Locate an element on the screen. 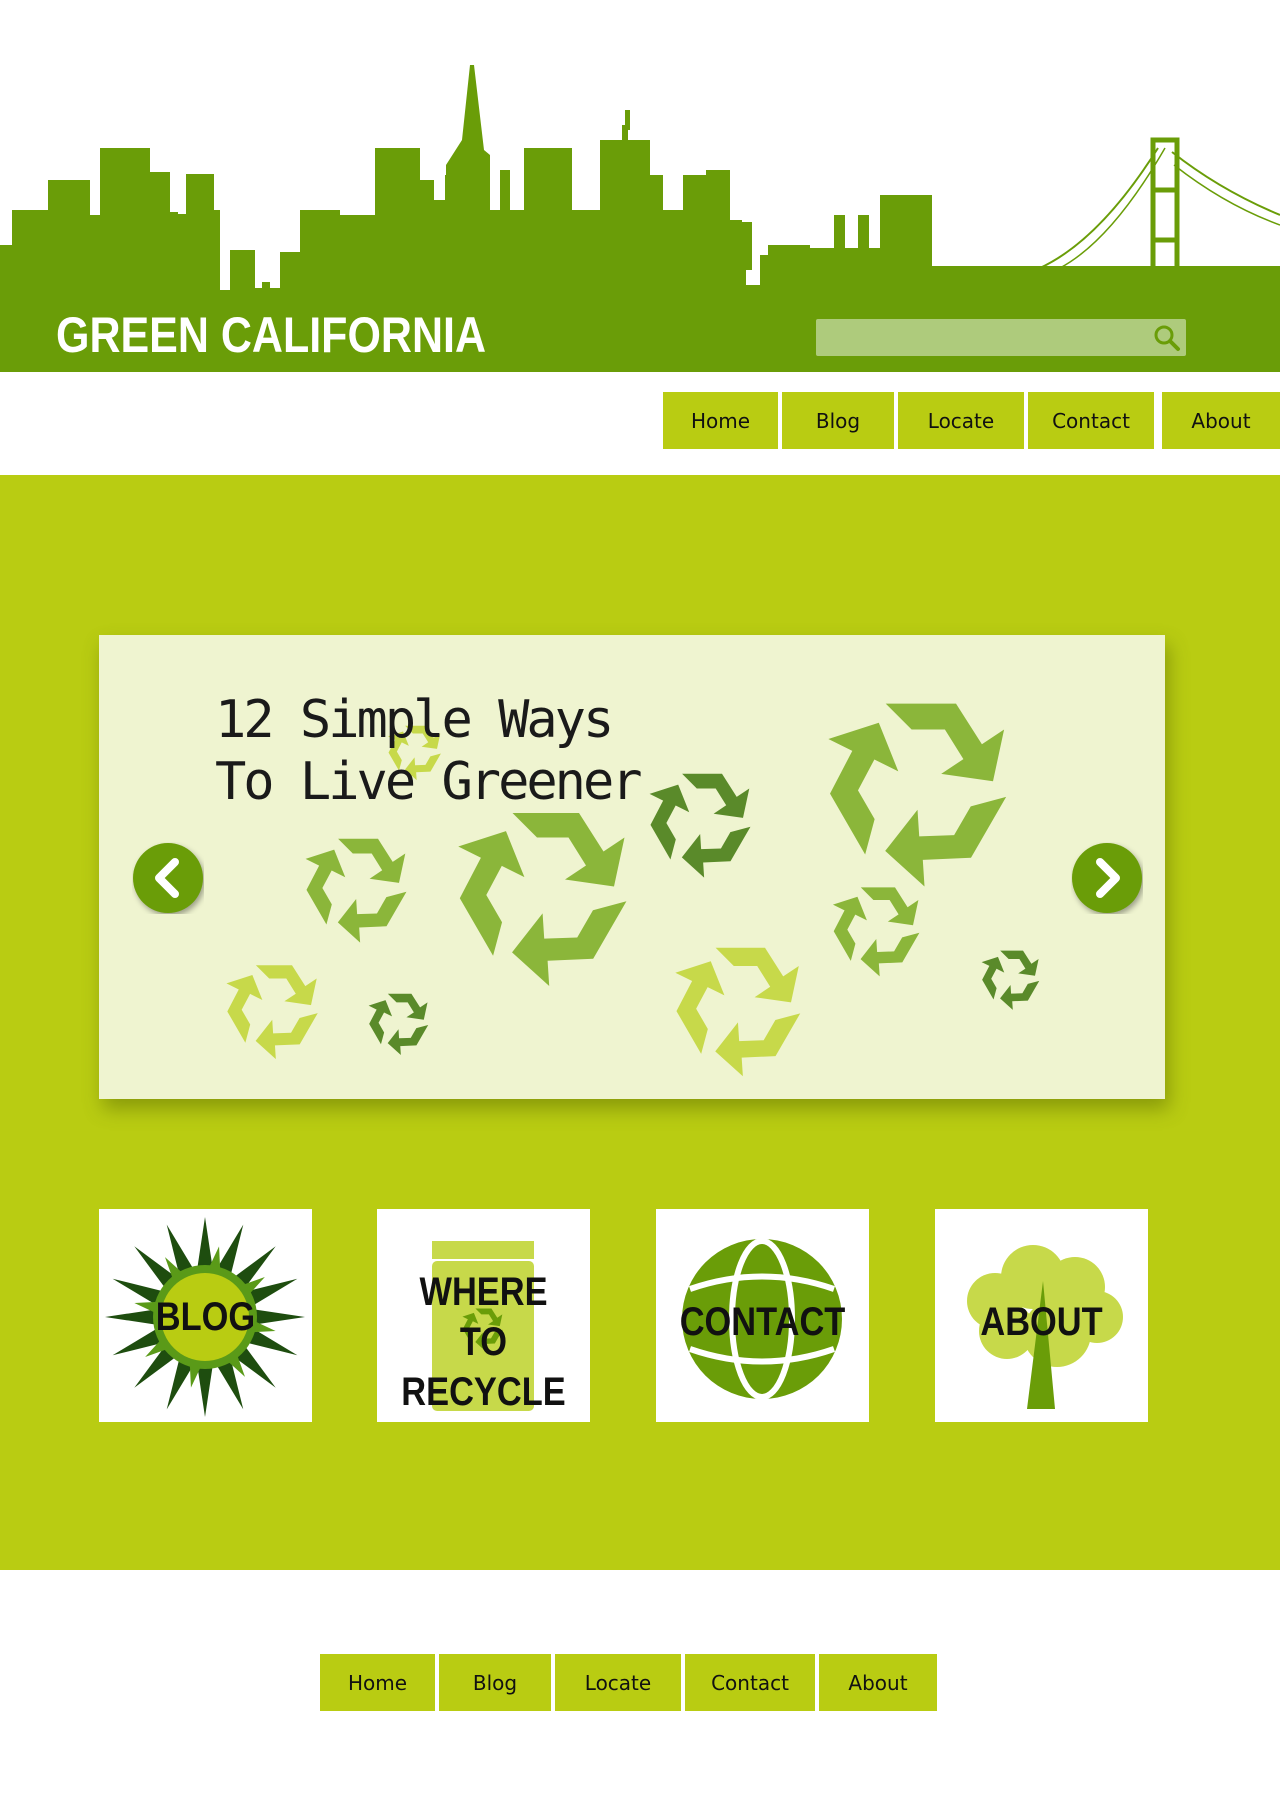 This screenshot has width=1280, height=1800. tile-label-line-1: WHERE TO is located at coordinates (483, 1317).